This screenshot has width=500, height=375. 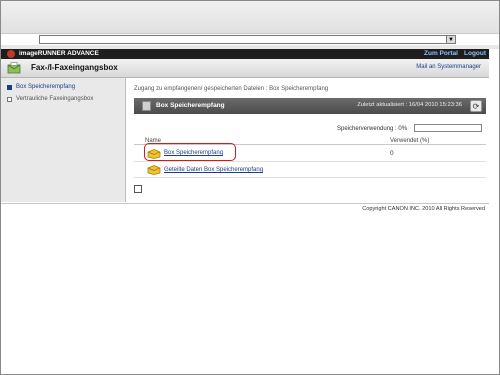 What do you see at coordinates (245, 54) in the screenshot?
I see `brand-bar: imageRUNNER ADVANCE Zum Portal Logout` at bounding box center [245, 54].